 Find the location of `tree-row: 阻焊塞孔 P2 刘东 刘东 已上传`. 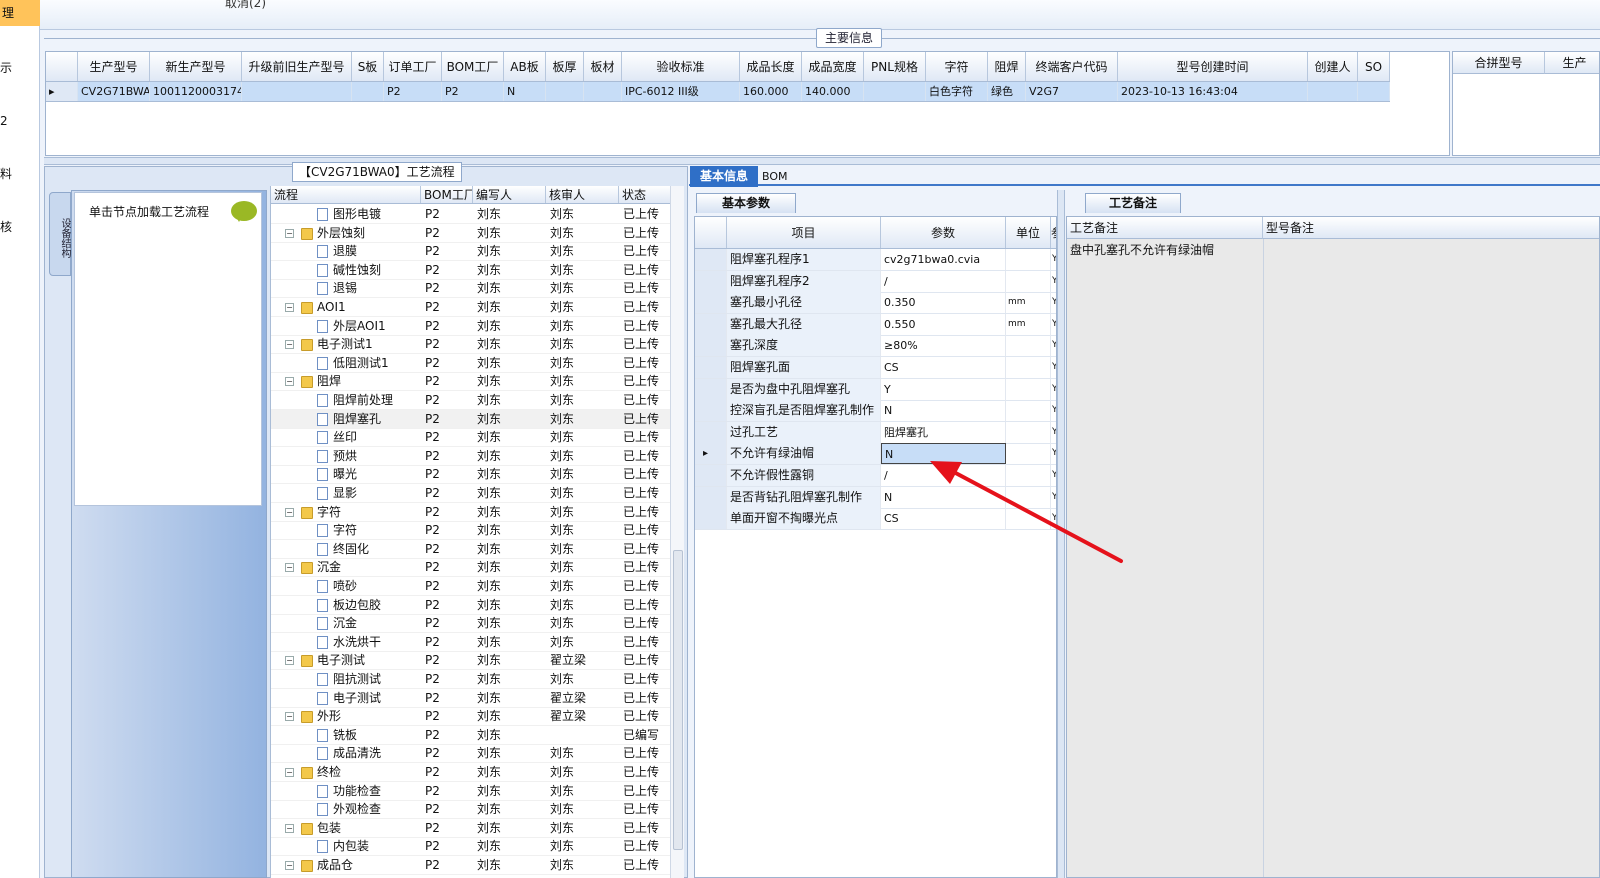

tree-row: 阻焊塞孔 P2 刘东 刘东 已上传 is located at coordinates (470, 419).